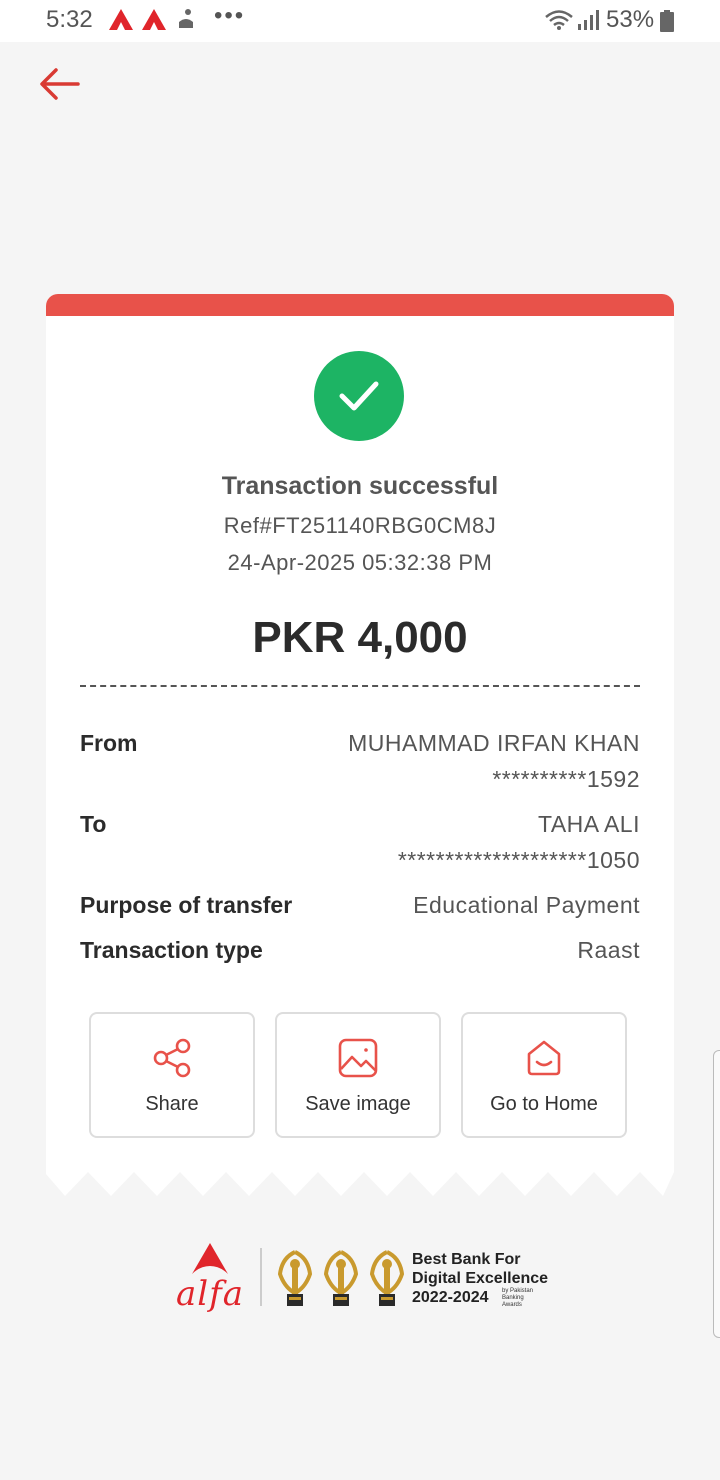 The image size is (720, 1480). I want to click on battery-percent: 53%, so click(630, 19).